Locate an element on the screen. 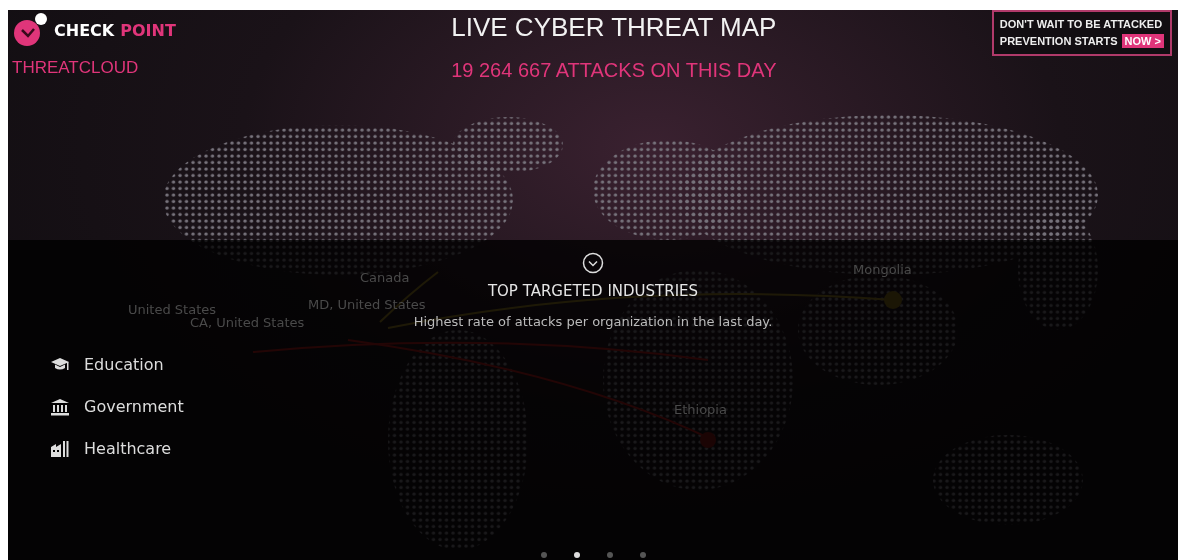  product-name: THREATCLOUD is located at coordinates (76, 68).